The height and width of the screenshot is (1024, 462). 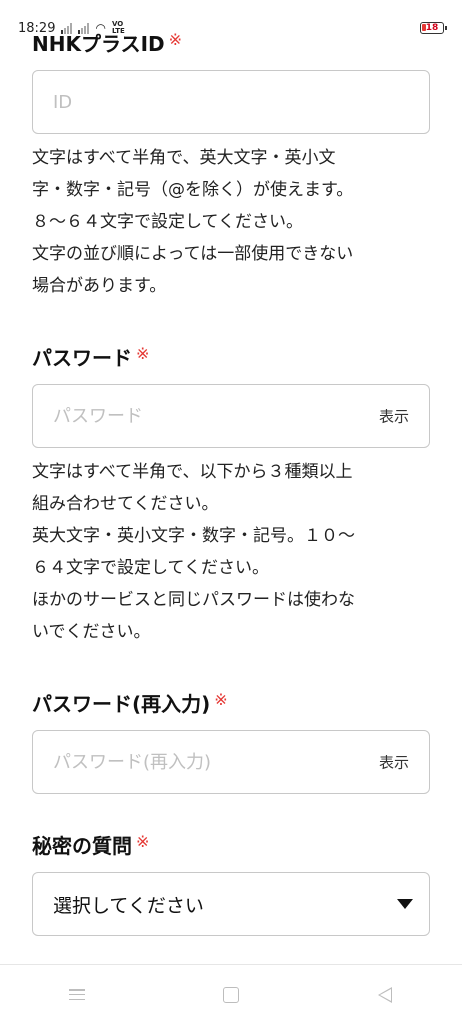 I want to click on id-input, so click(x=231, y=102).